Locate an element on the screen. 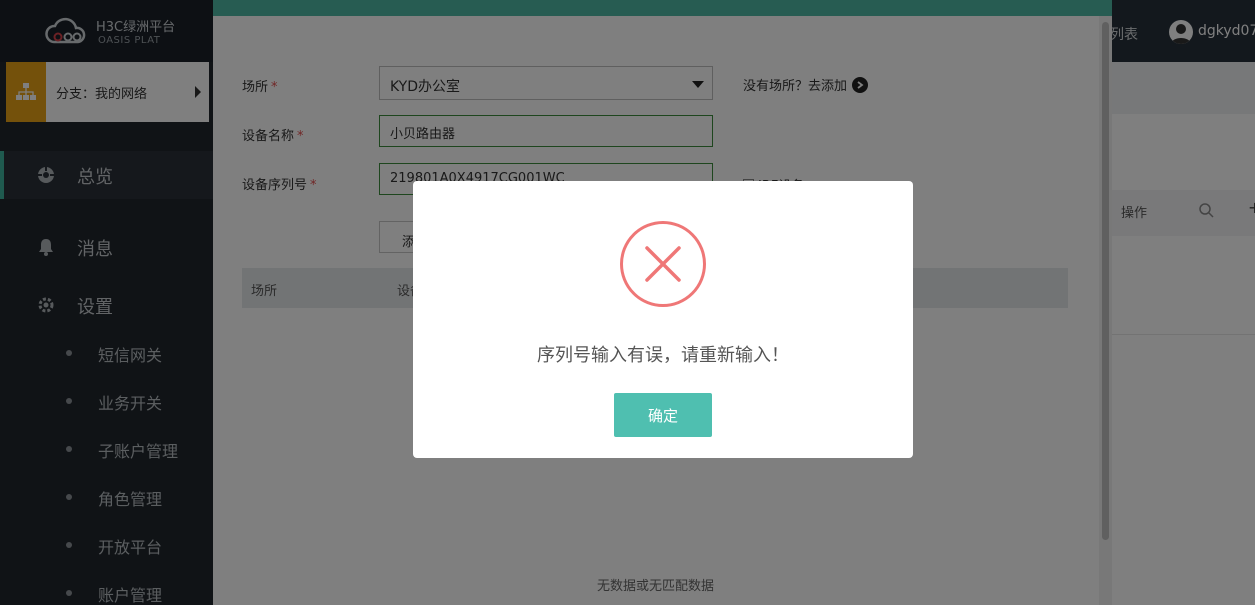 The height and width of the screenshot is (605, 1255). error-message: 序列号输入有误，请重新输入！ is located at coordinates (663, 355).